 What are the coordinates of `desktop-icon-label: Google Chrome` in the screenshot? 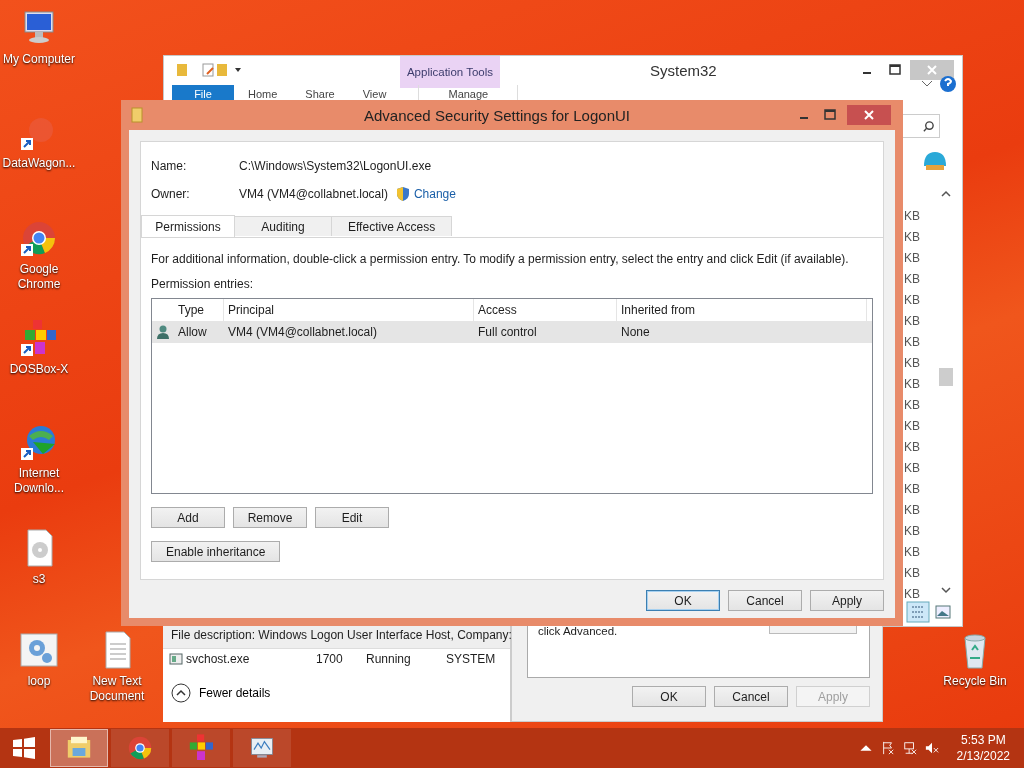 It's located at (39, 277).